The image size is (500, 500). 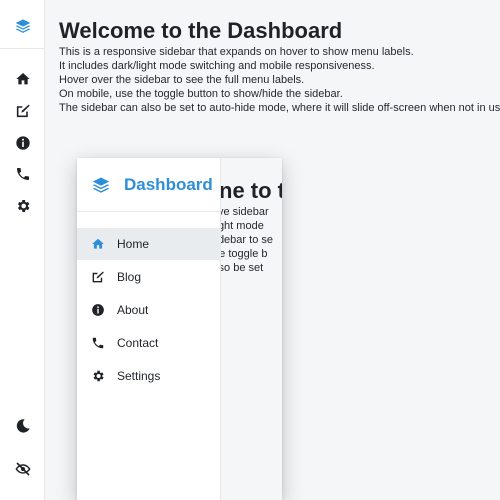 I want to click on sidebar-item-contact: Contact, so click(x=149, y=343).